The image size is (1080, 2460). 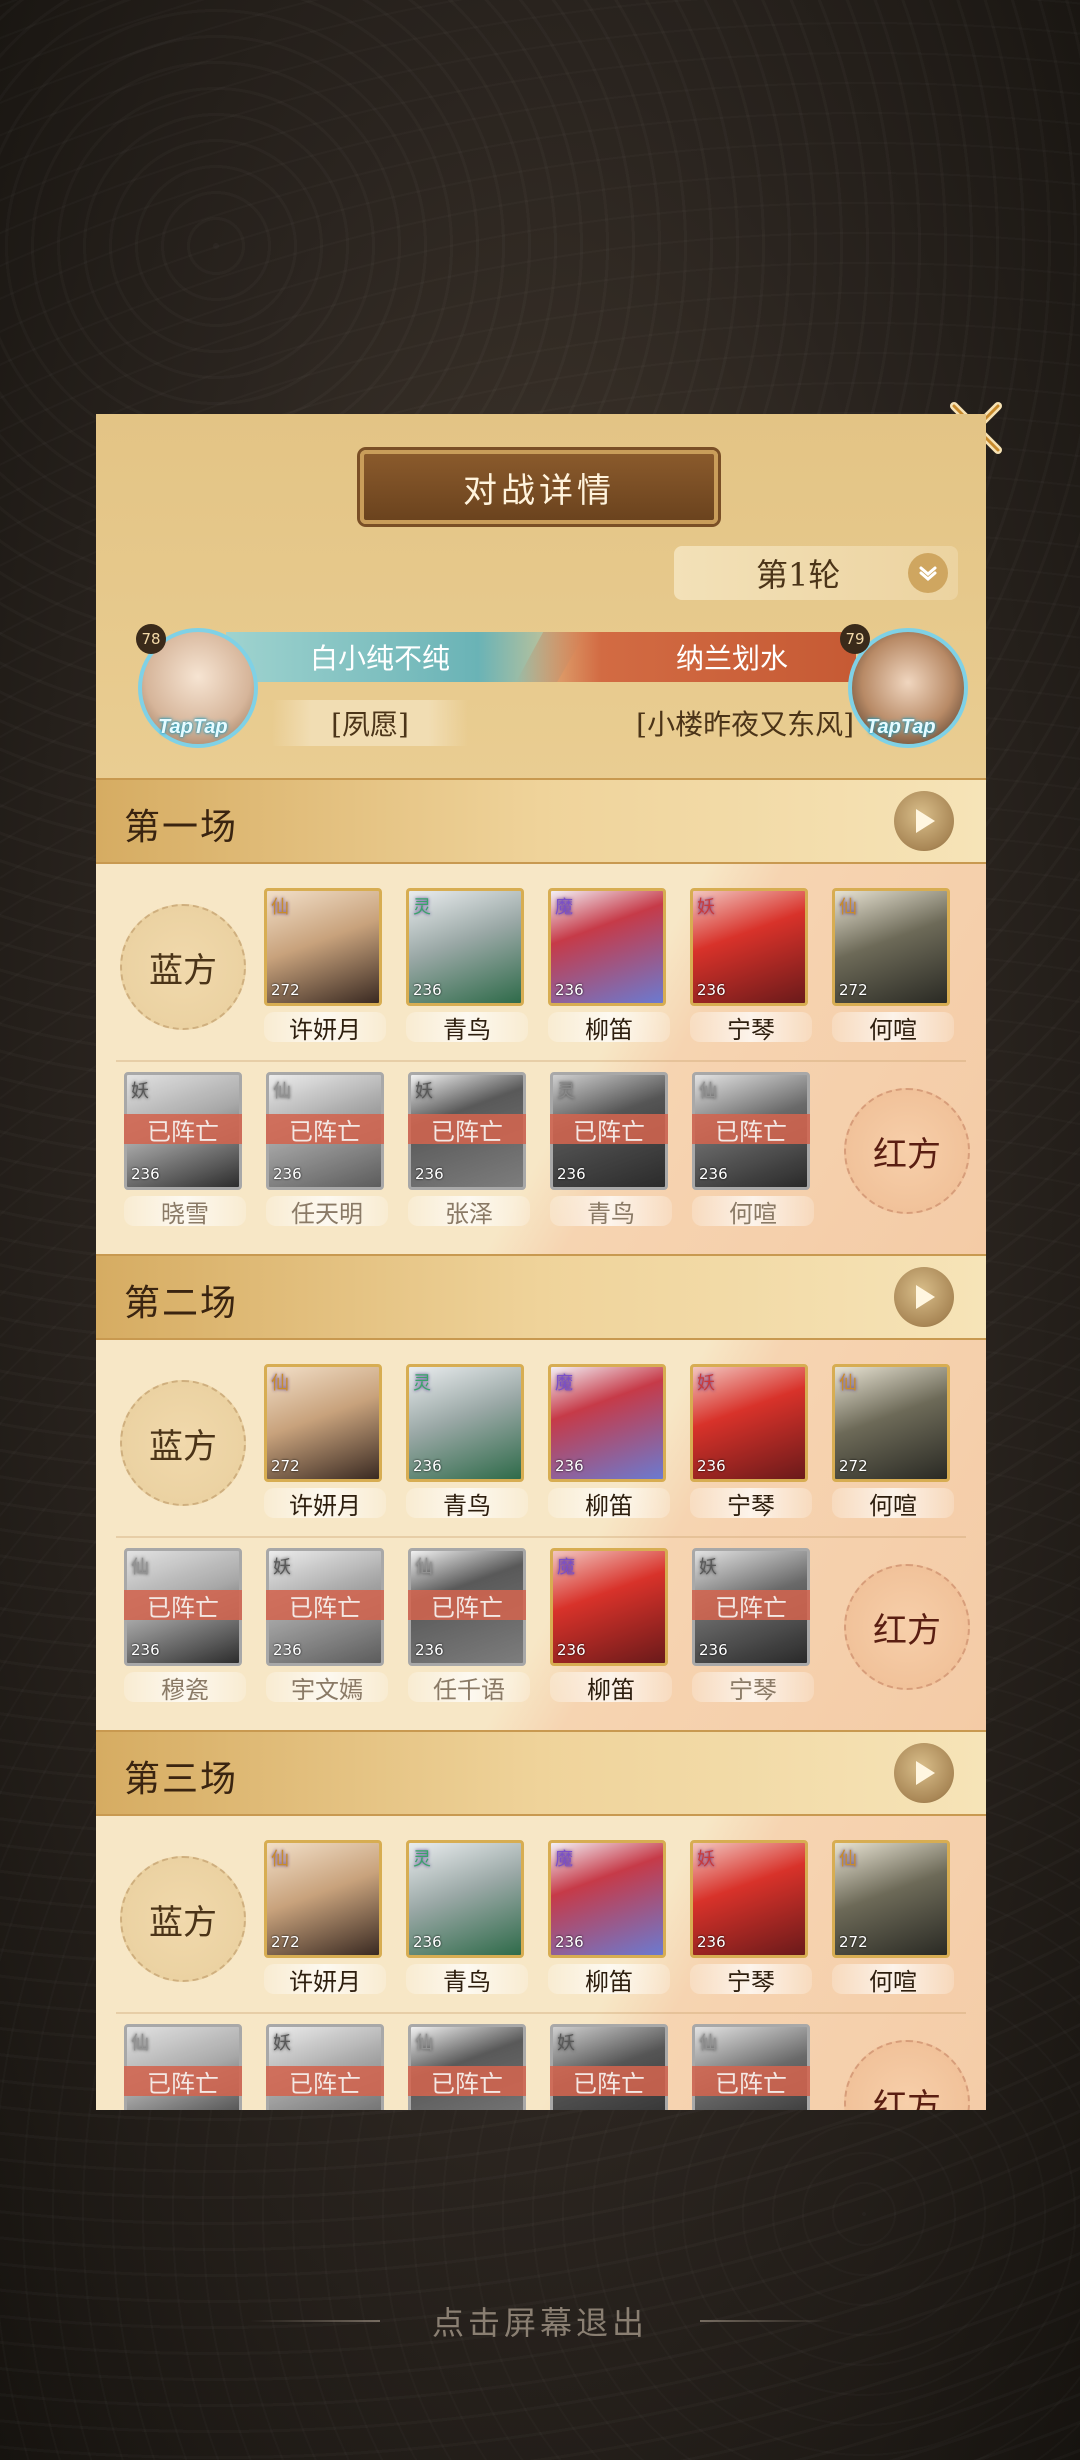 I want to click on round-selector: 第1轮, so click(x=816, y=573).